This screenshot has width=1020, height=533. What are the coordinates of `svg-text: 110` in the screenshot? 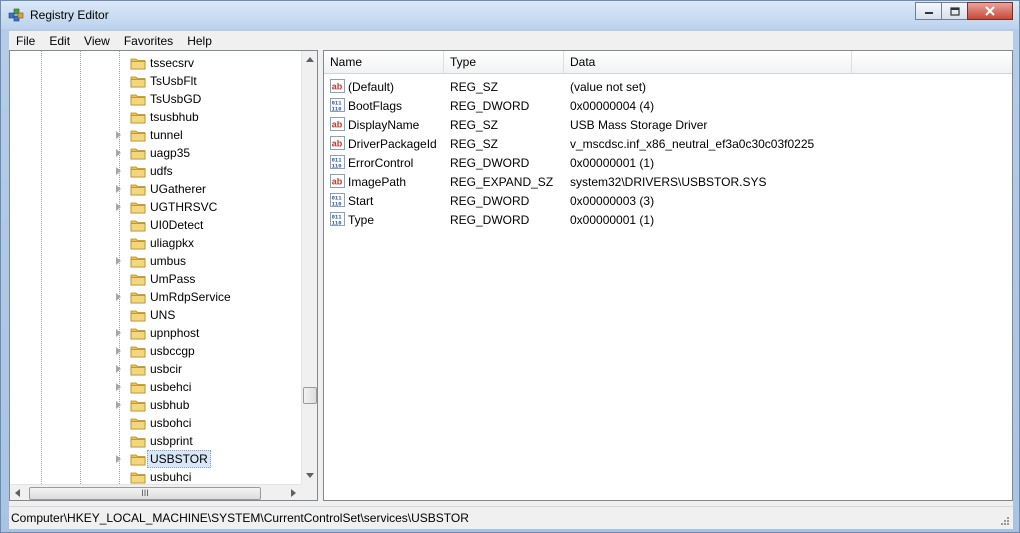 It's located at (337, 165).